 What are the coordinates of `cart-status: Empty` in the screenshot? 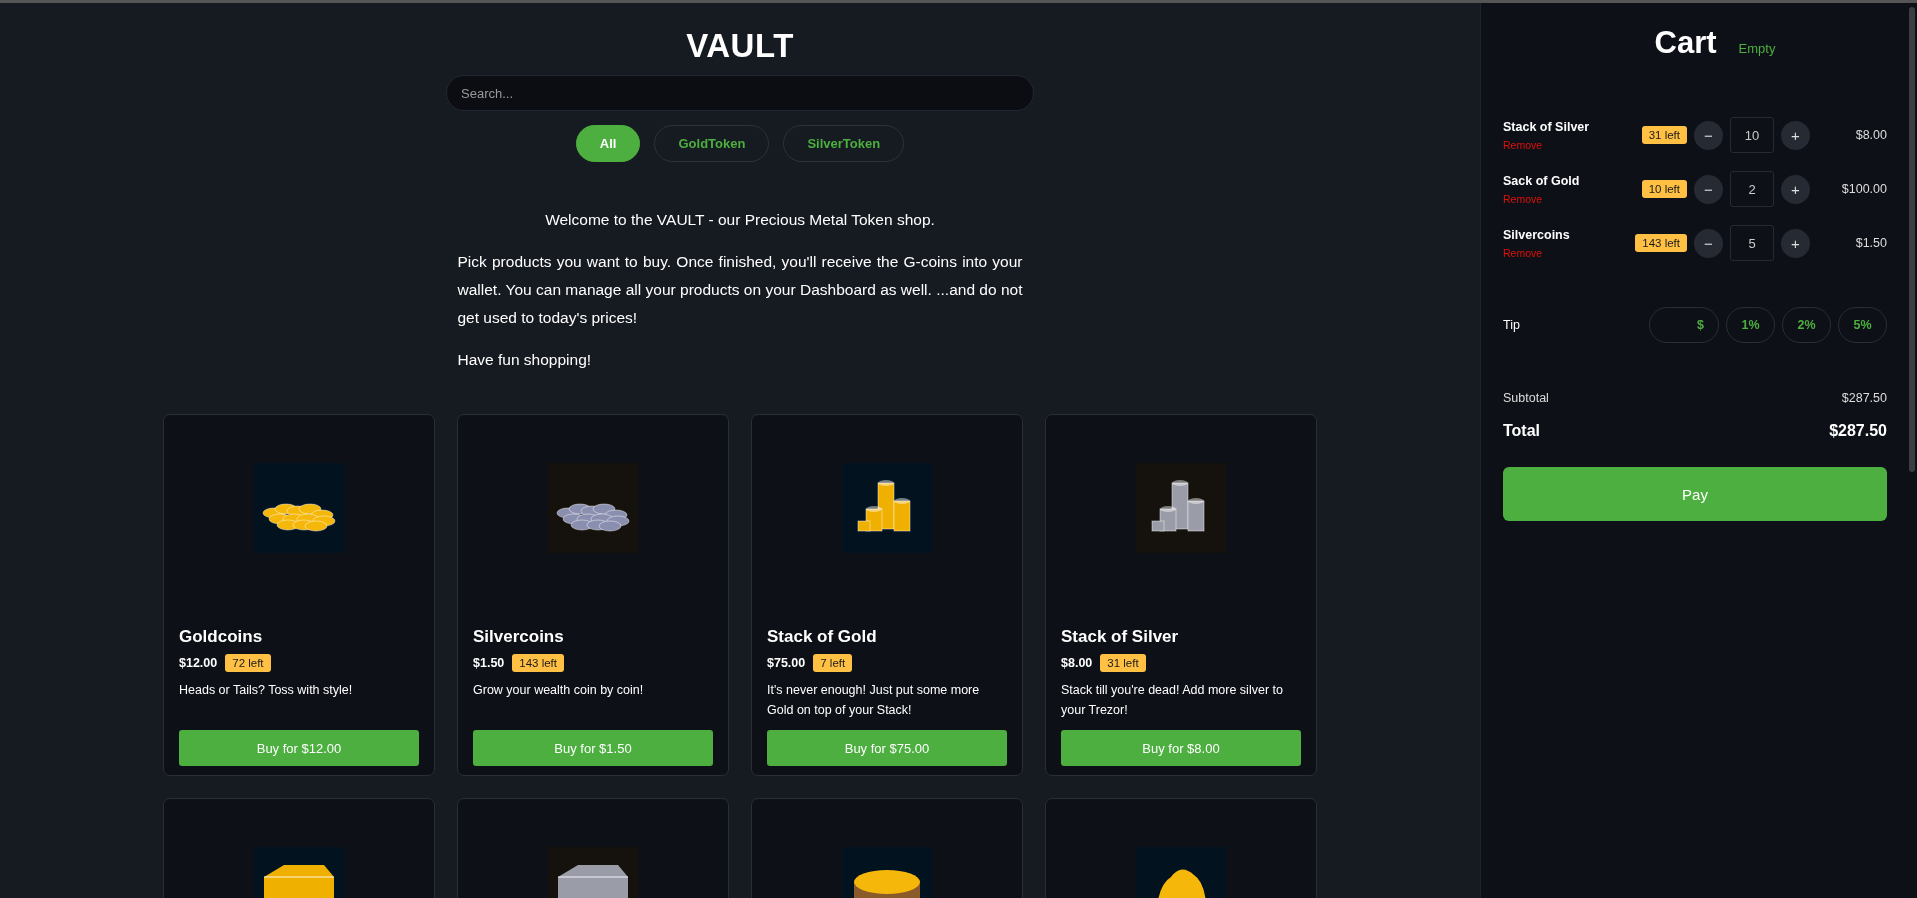 It's located at (1757, 48).